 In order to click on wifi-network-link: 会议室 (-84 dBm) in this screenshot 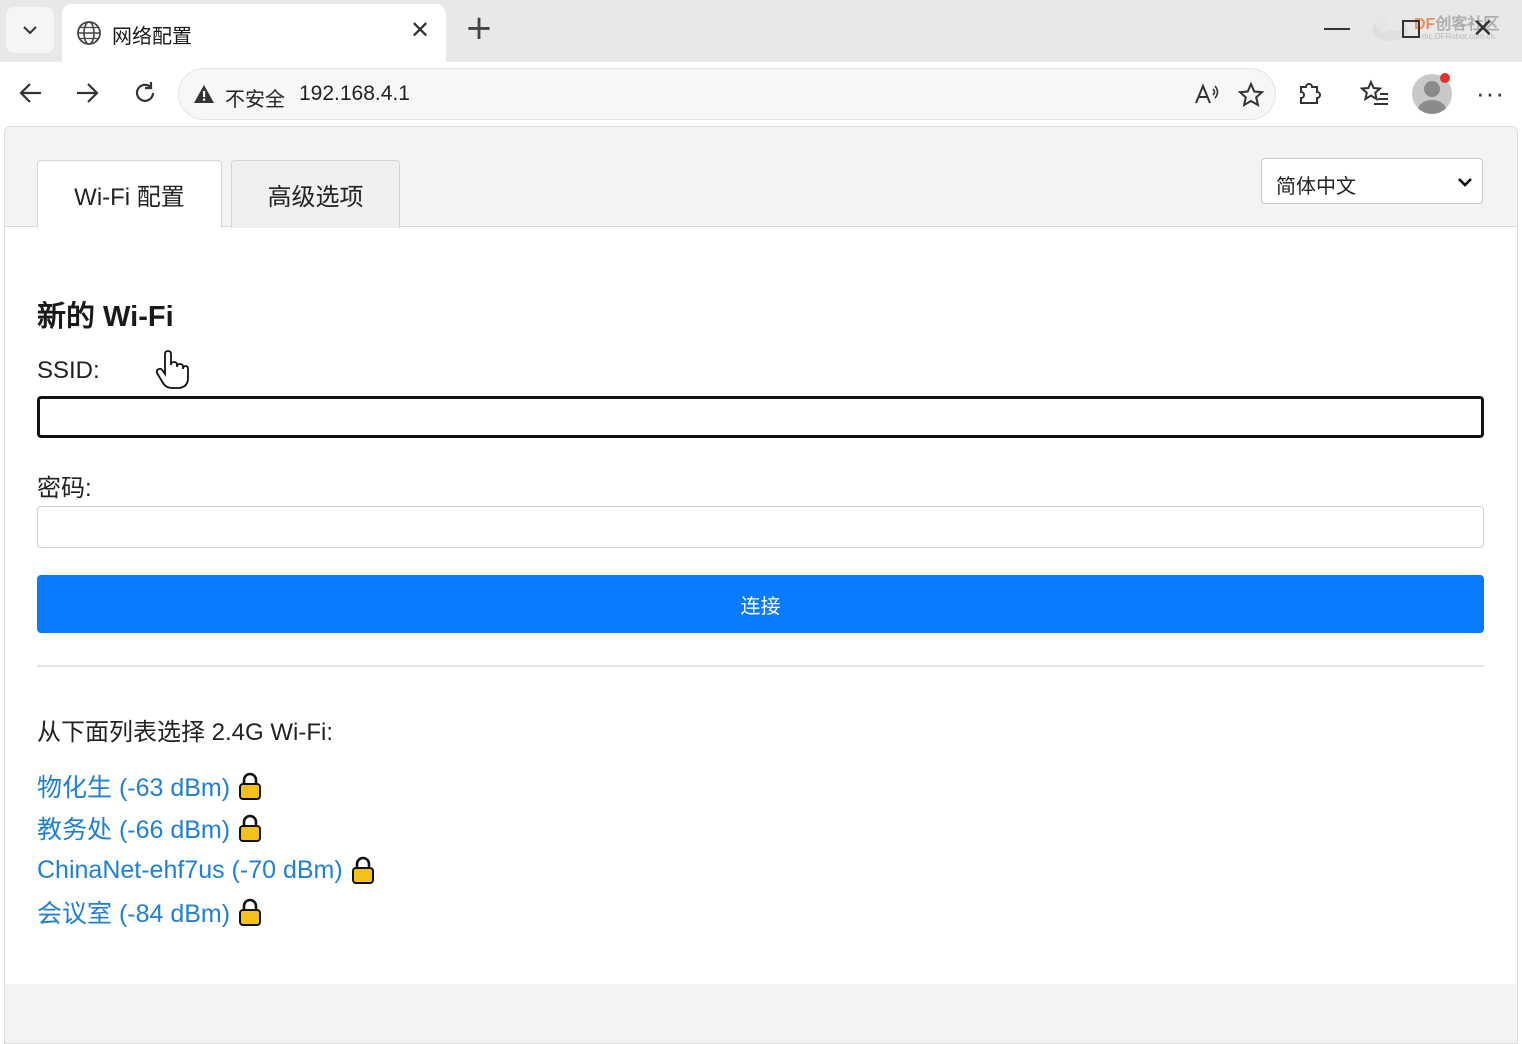, I will do `click(133, 912)`.